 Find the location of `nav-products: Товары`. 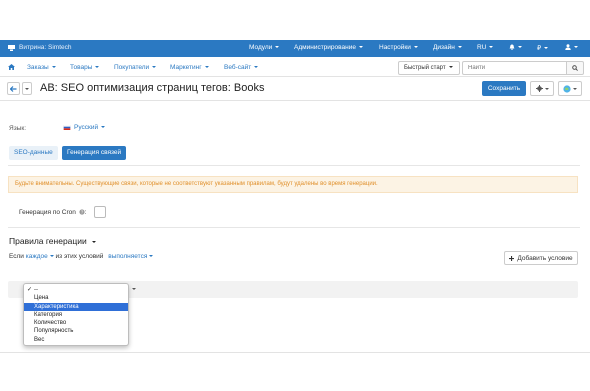

nav-products: Товары is located at coordinates (85, 67).